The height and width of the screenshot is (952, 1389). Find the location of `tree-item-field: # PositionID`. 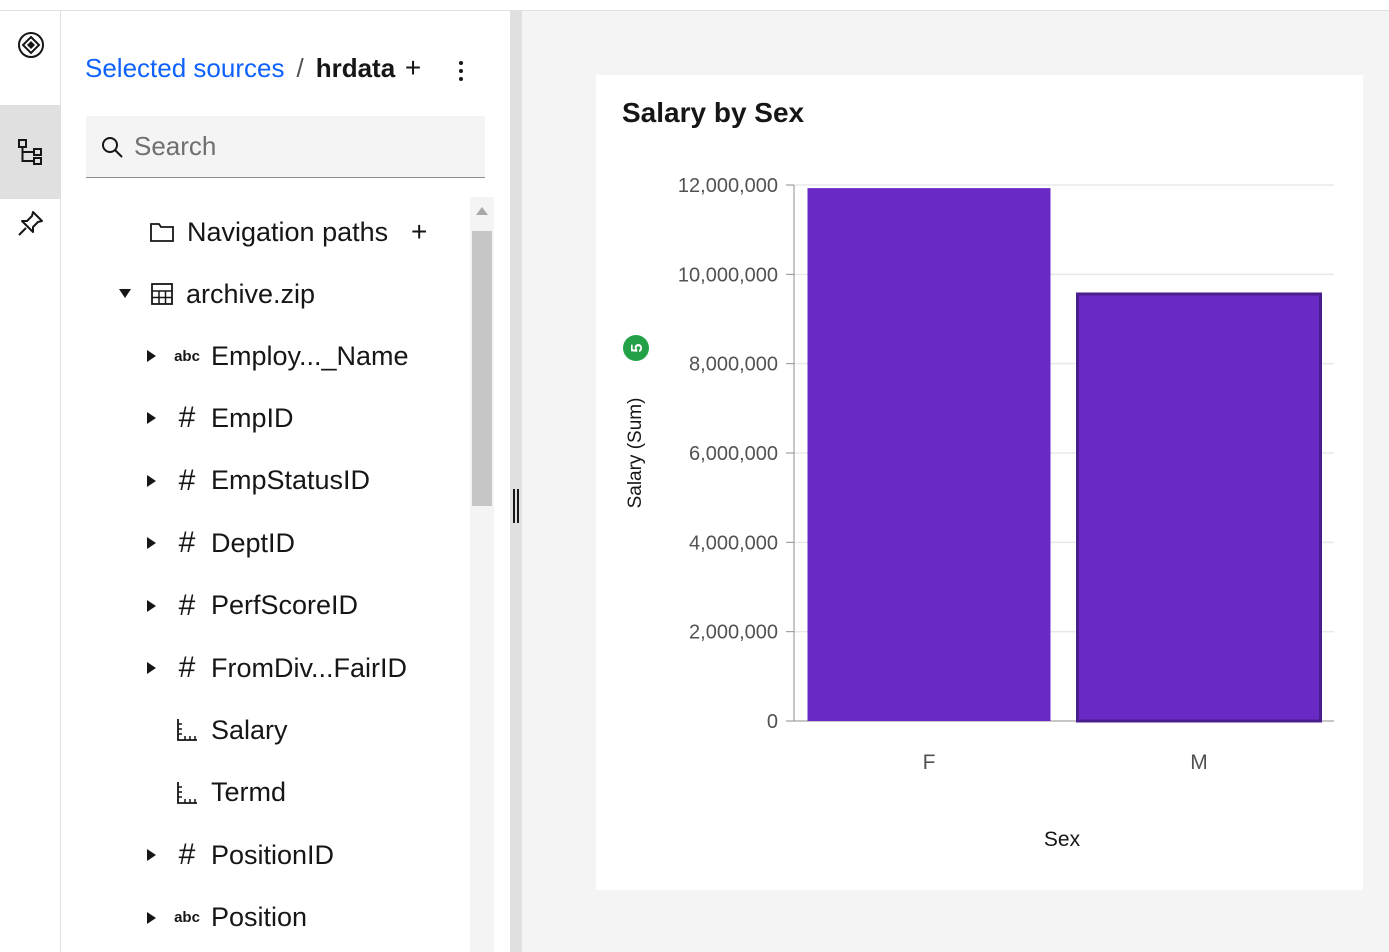

tree-item-field: # PositionID is located at coordinates (265, 855).